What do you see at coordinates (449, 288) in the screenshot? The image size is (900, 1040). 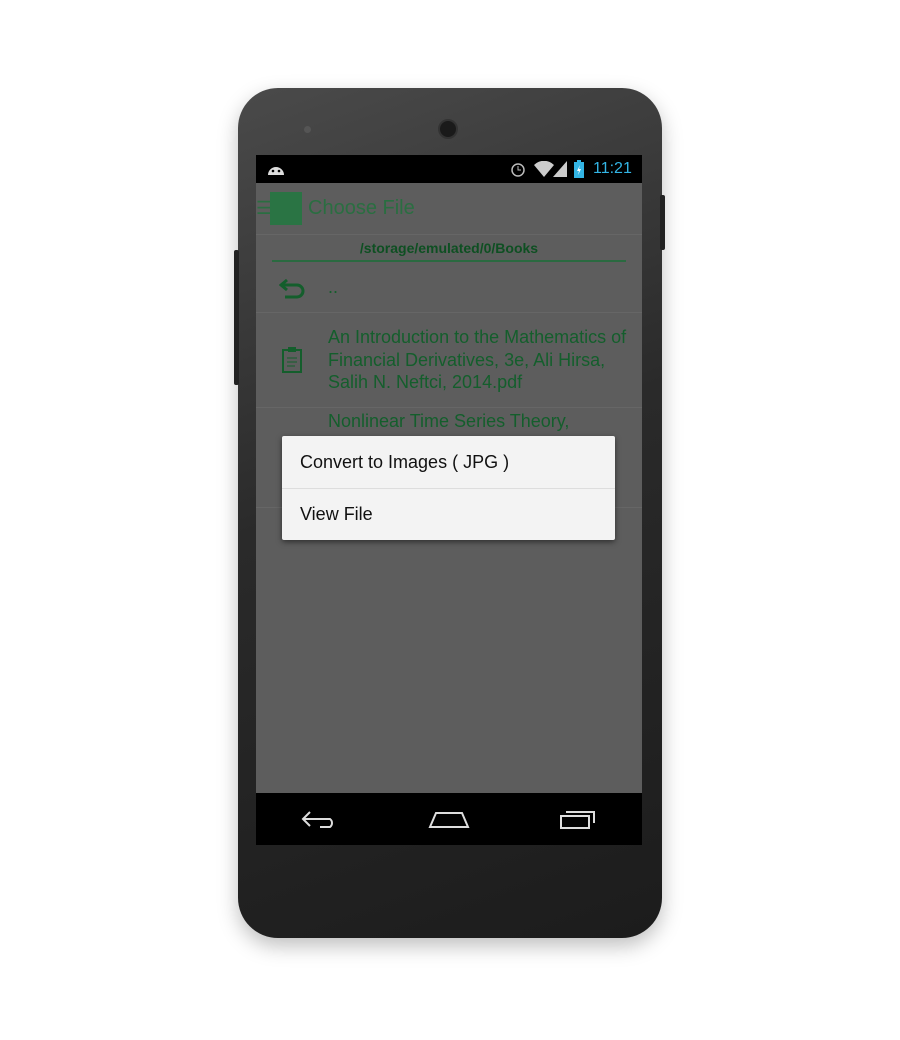 I see `file-item-parent: ..` at bounding box center [449, 288].